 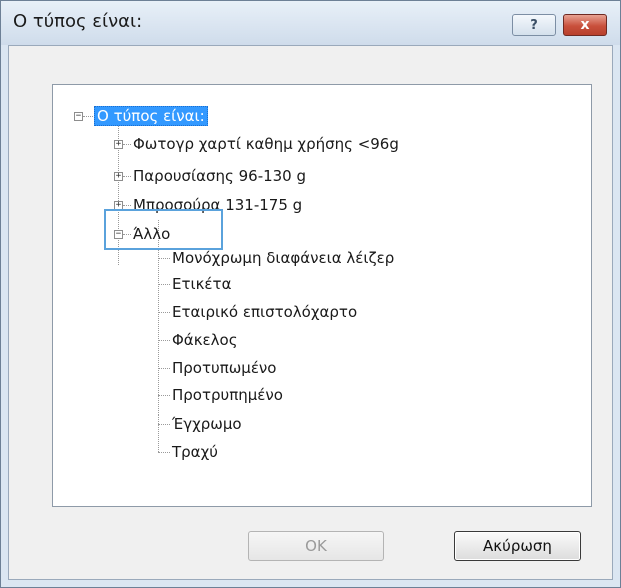 What do you see at coordinates (195, 452) in the screenshot?
I see `tree-leaf-item: Τραχύ` at bounding box center [195, 452].